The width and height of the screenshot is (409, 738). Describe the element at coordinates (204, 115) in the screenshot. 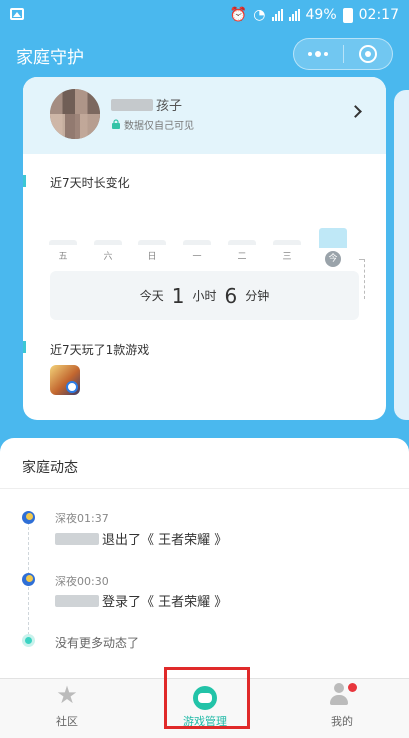

I see `child-profile-row: 孩子 数据仅自己可见` at that location.